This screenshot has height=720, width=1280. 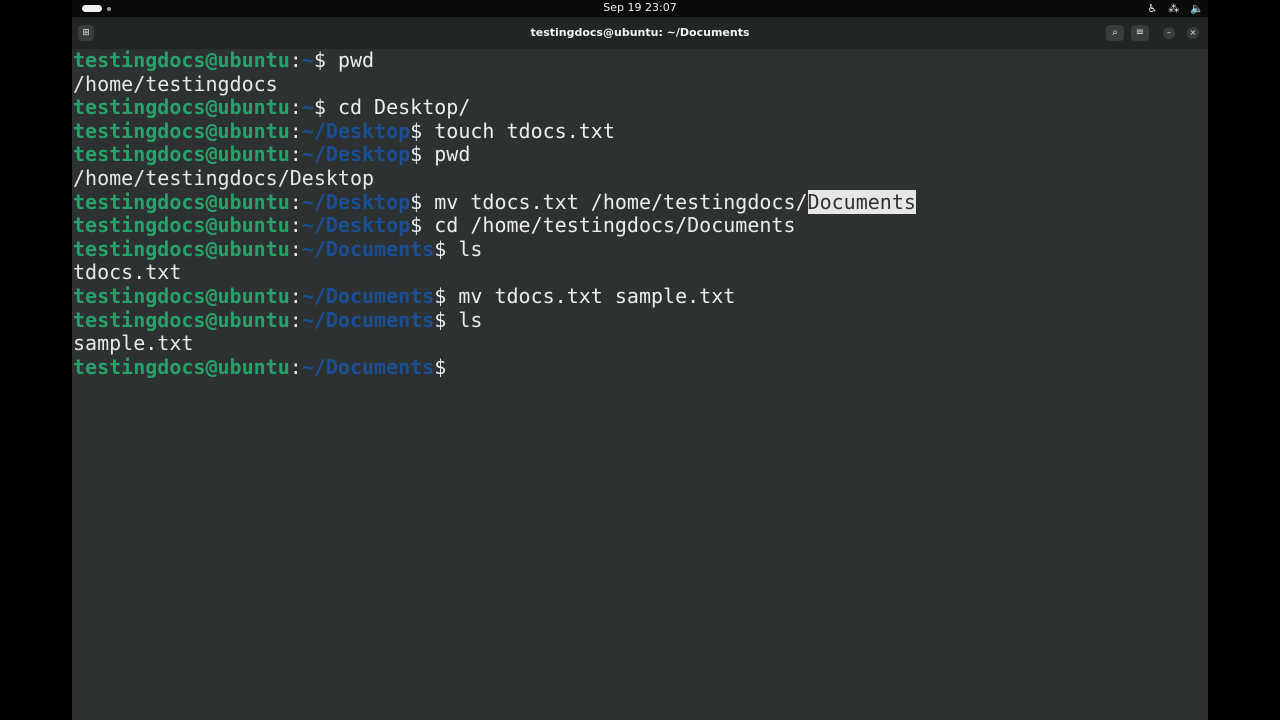 What do you see at coordinates (638, 343) in the screenshot?
I see `output-line: sample.txt` at bounding box center [638, 343].